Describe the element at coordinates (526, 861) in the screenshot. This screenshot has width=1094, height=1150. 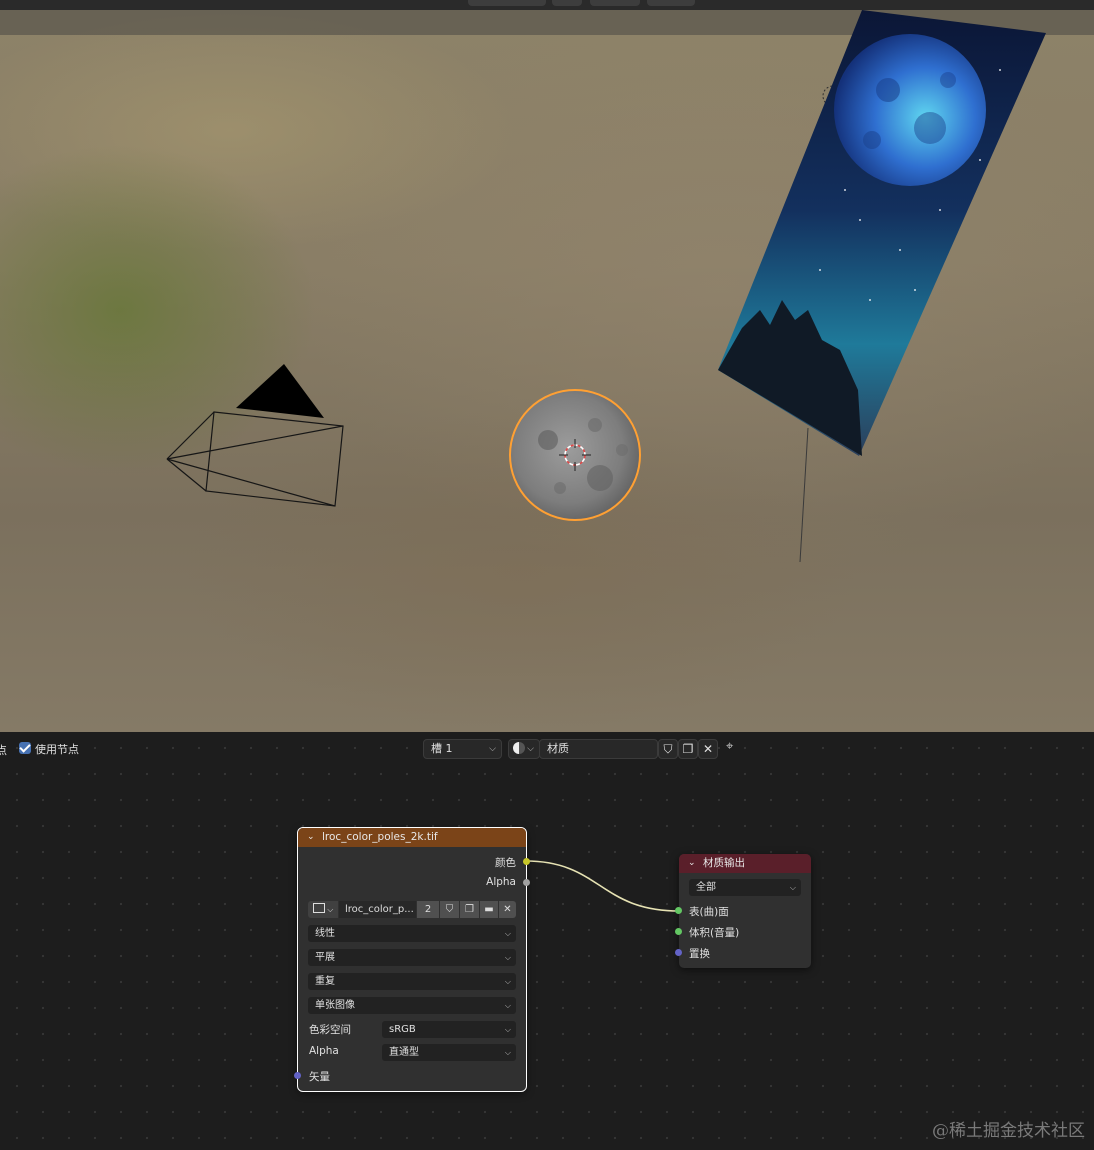
I see `output-color-socket` at that location.